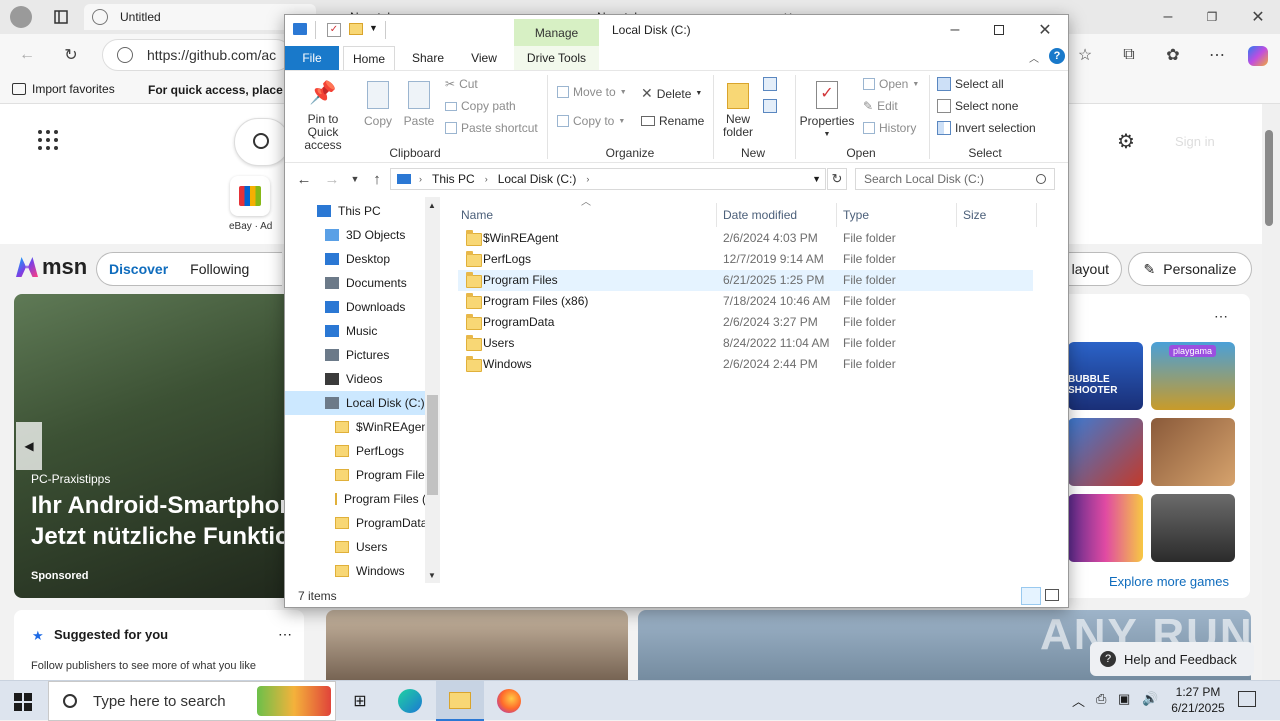  I want to click on address-bar: https://github.com/ac, so click(197, 55).